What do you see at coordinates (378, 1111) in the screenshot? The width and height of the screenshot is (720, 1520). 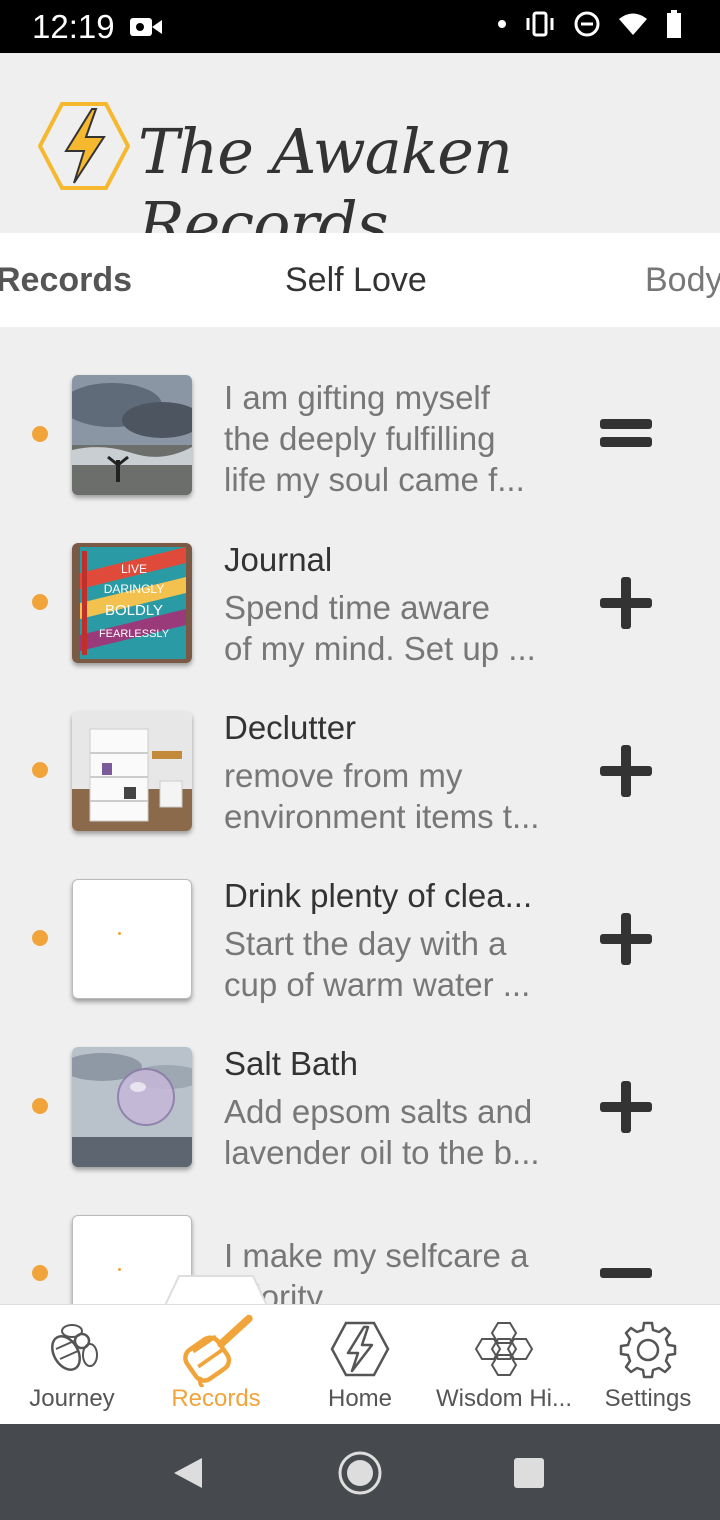 I see `item-description-line: Add epsom salts and` at bounding box center [378, 1111].